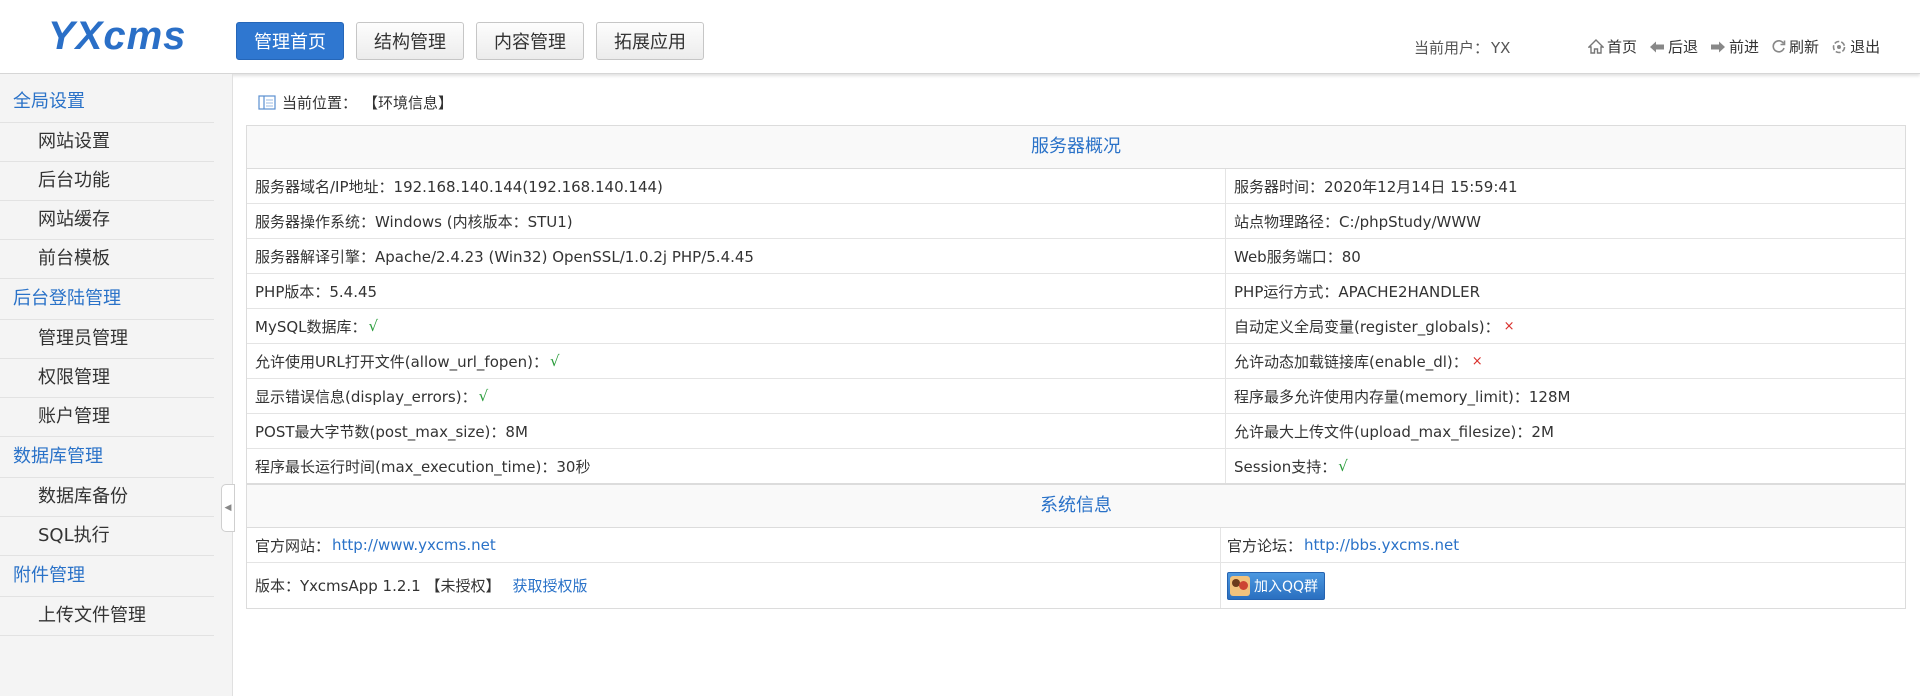  I want to click on allow-url-fopen-label: 允许使用URL打开文件(allow_url_fopen)：, so click(401, 361).